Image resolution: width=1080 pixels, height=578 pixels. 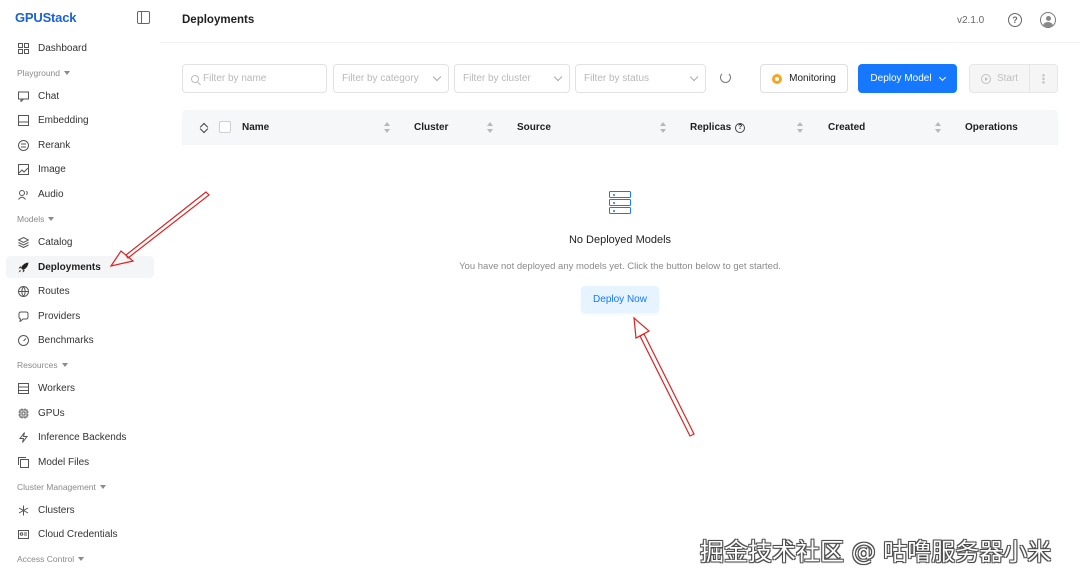 What do you see at coordinates (218, 20) in the screenshot?
I see `page-title: Deployments` at bounding box center [218, 20].